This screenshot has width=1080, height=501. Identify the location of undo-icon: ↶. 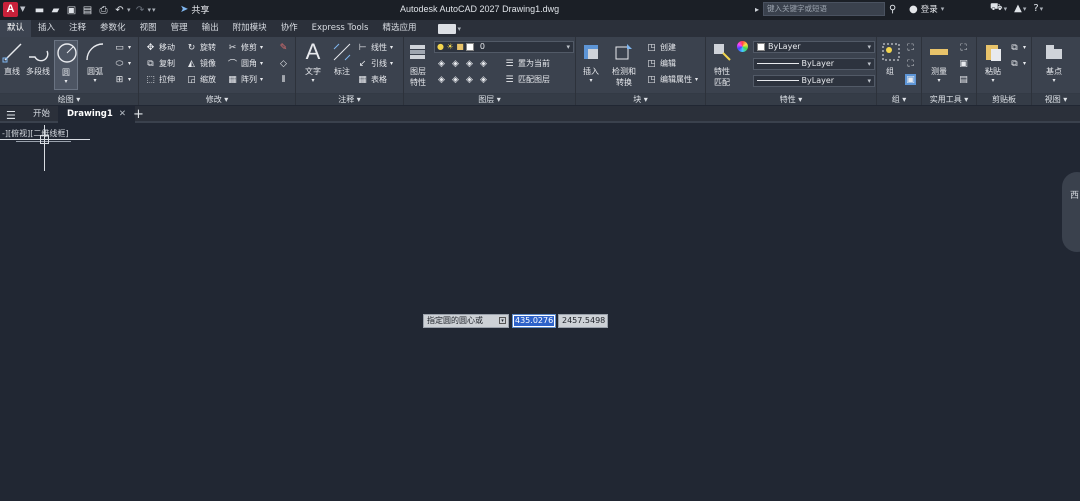
(119, 10).